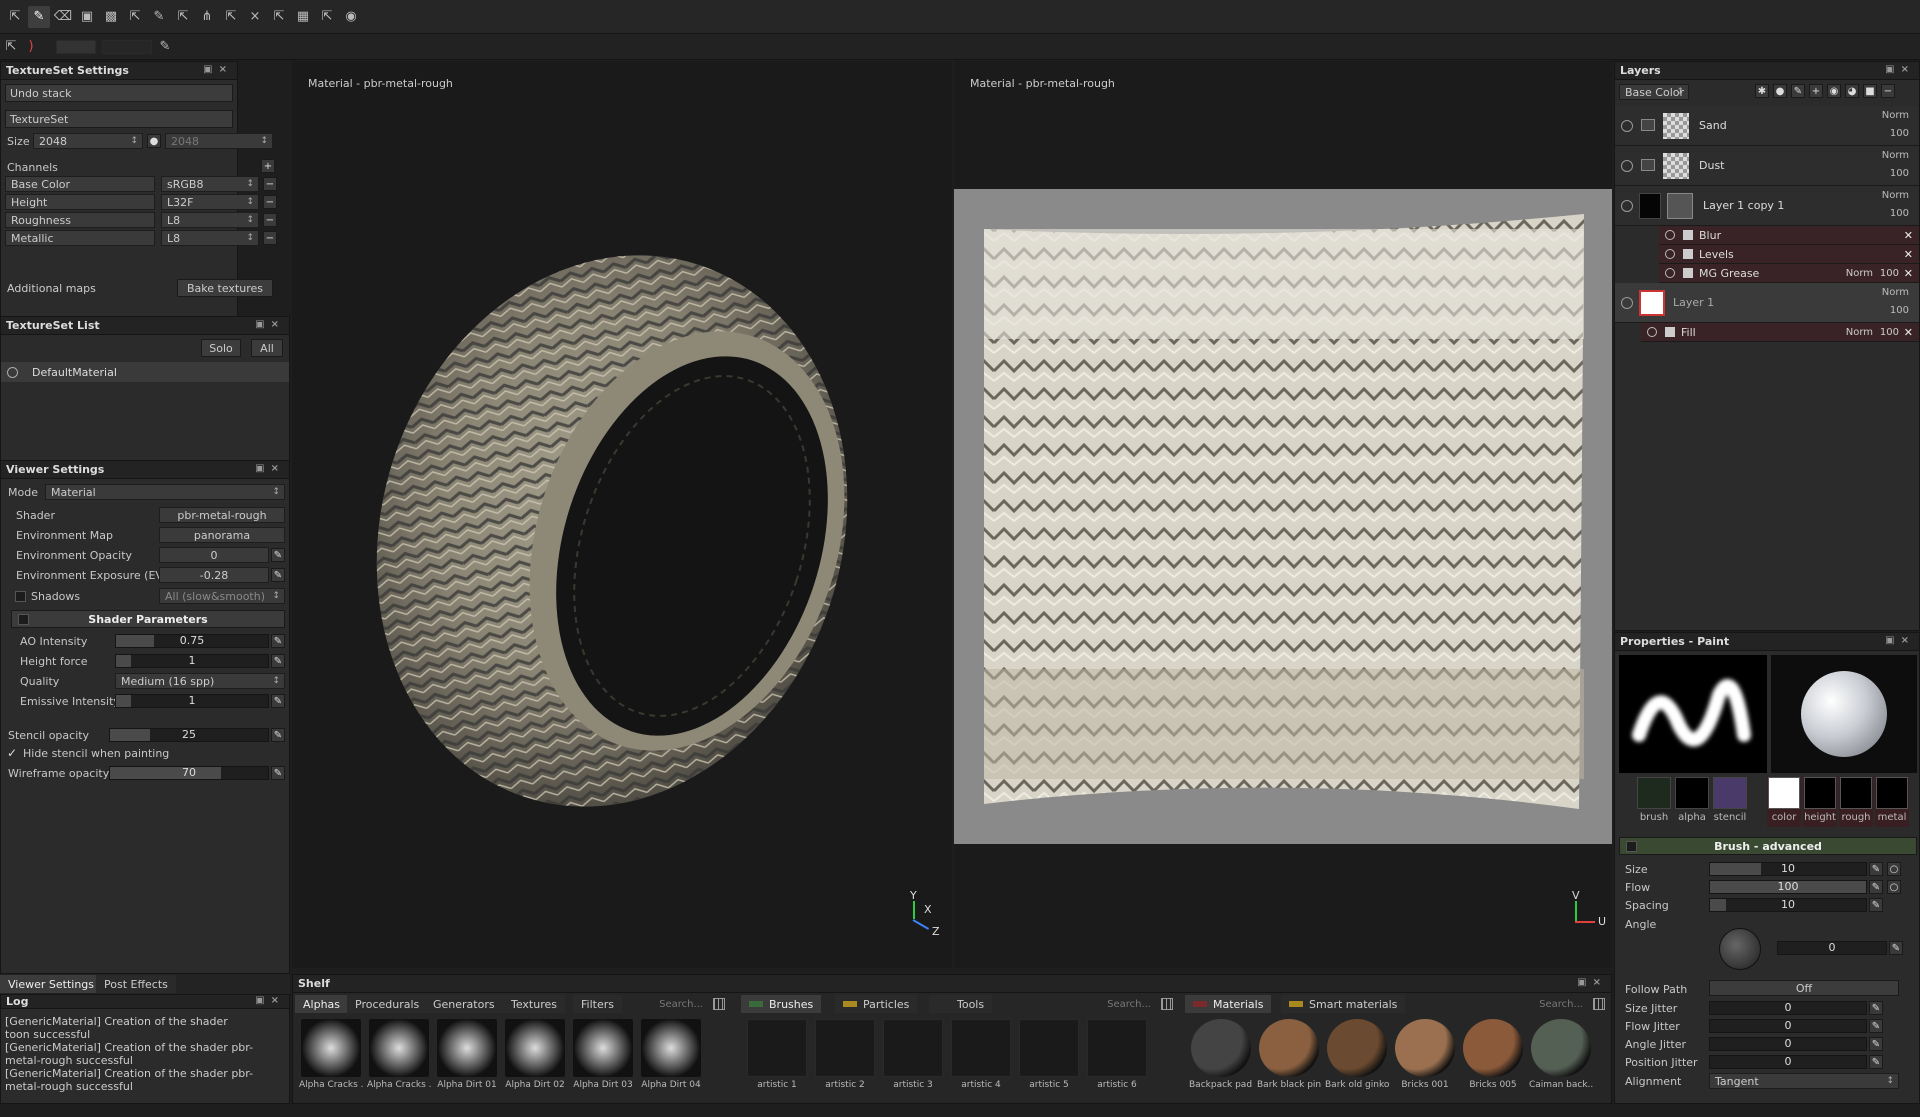 The height and width of the screenshot is (1117, 1920). Describe the element at coordinates (1654, 802) in the screenshot. I see `slot-brush: brush` at that location.